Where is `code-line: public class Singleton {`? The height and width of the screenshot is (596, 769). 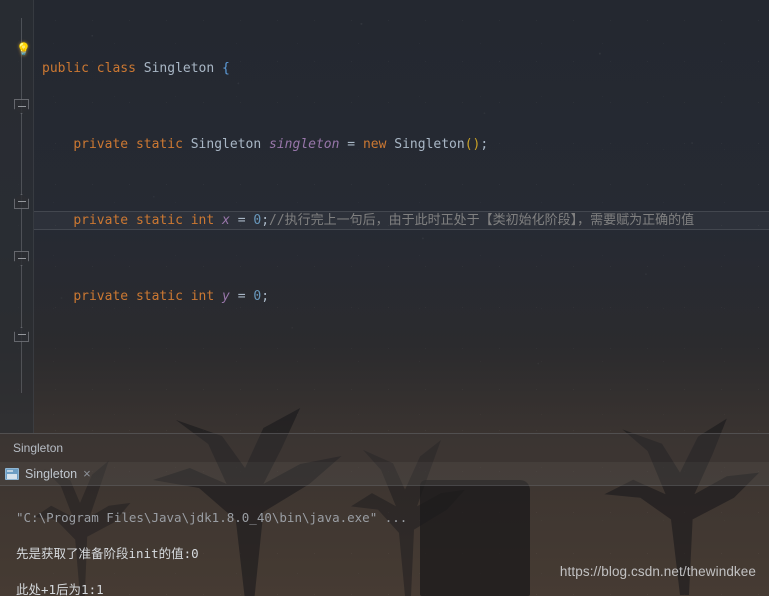 code-line: public class Singleton { is located at coordinates (401, 68).